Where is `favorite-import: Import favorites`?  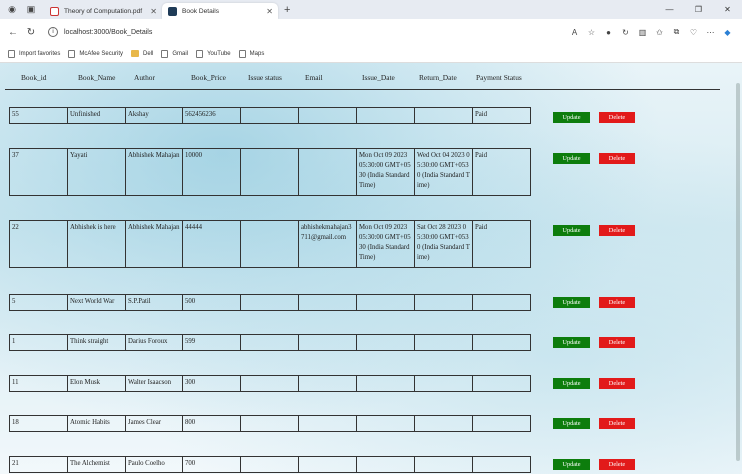
favorite-import: Import favorites is located at coordinates (34, 53).